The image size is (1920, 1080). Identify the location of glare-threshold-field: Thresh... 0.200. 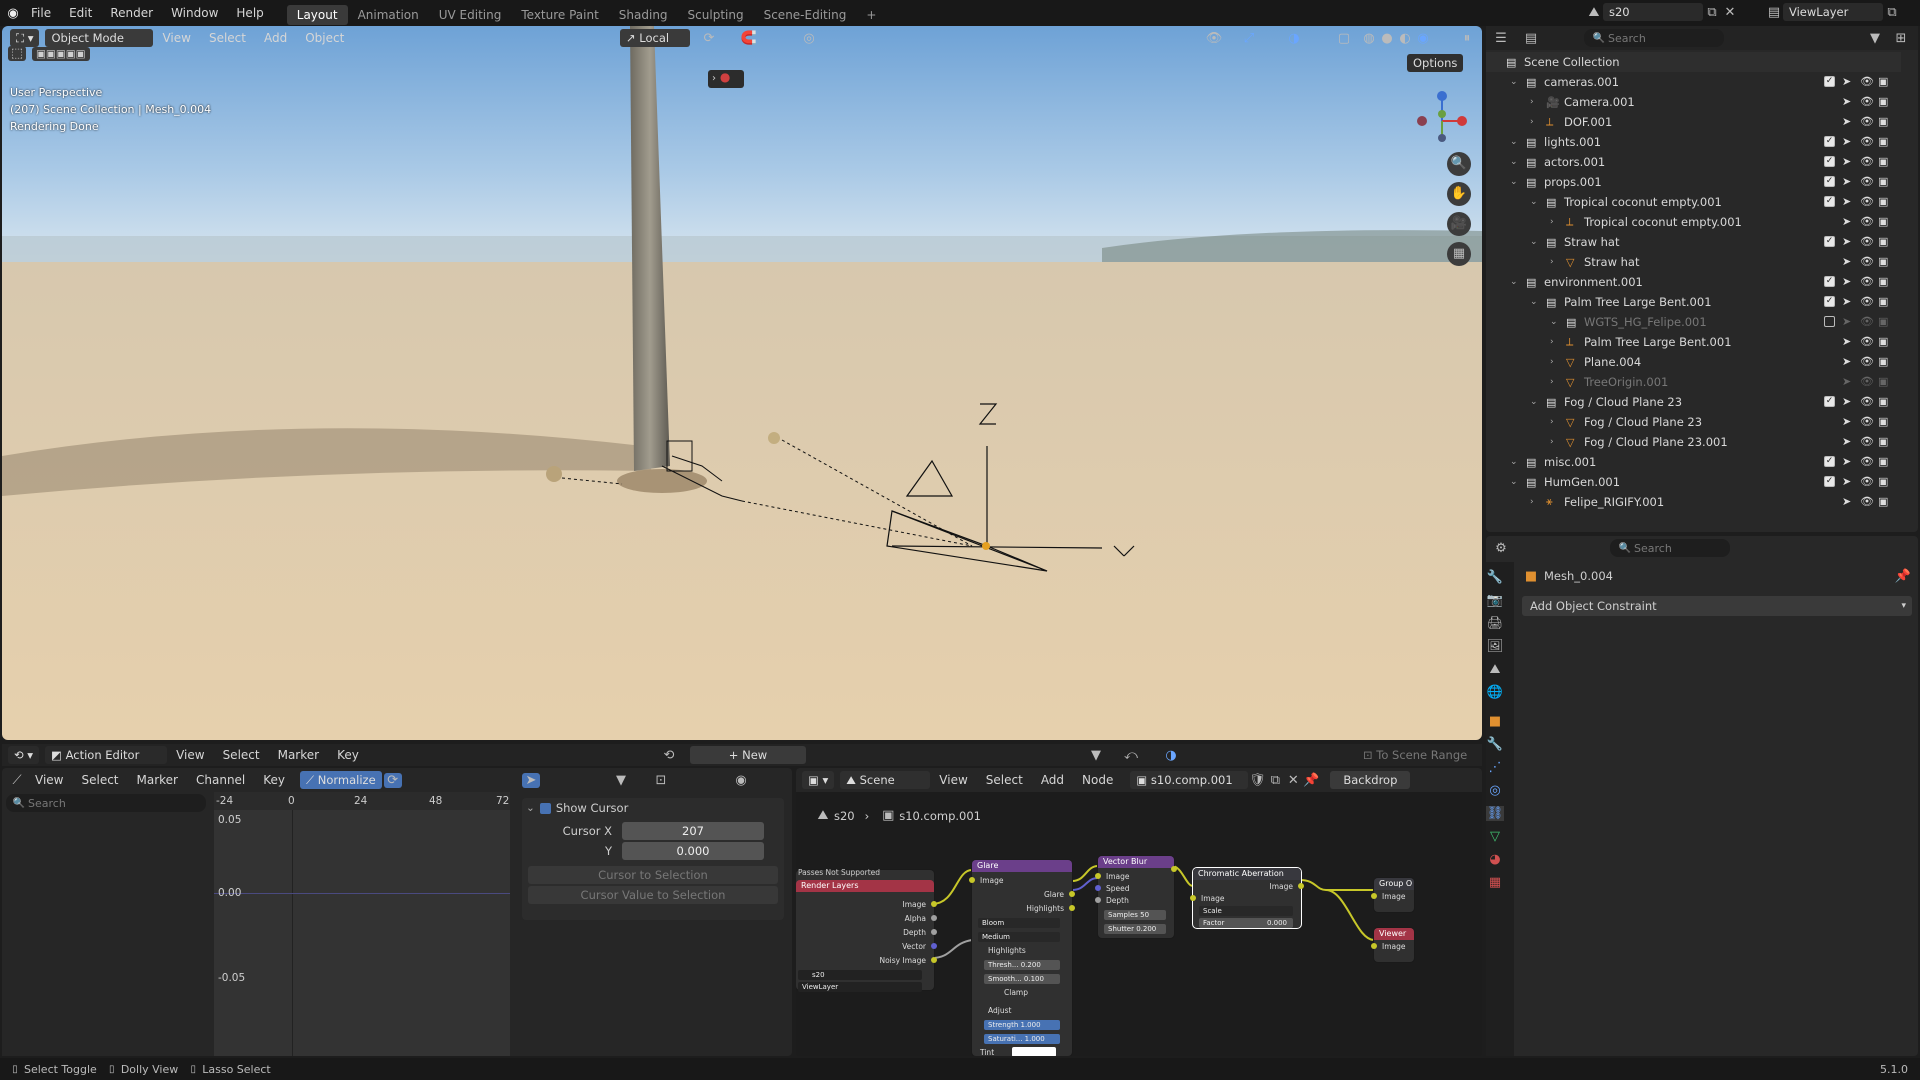
(1022, 965).